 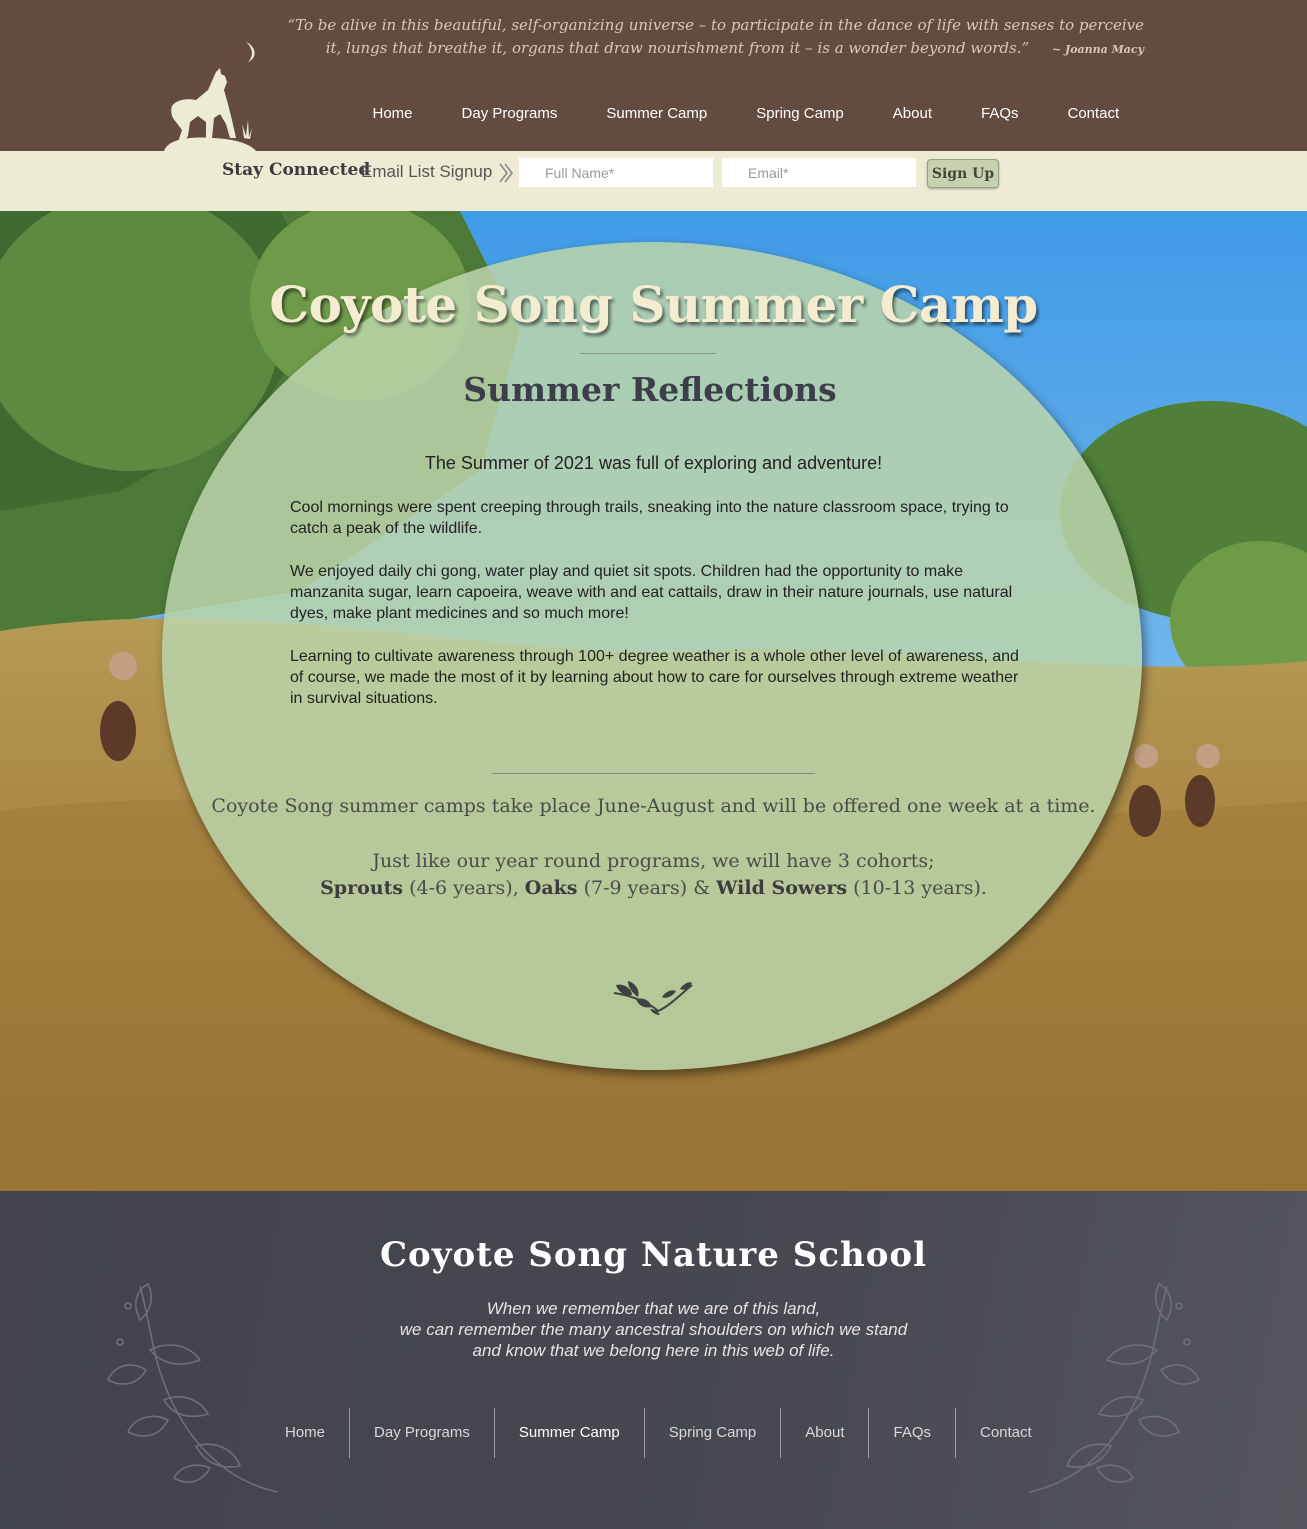 What do you see at coordinates (657, 114) in the screenshot?
I see `nav-summer-camp: Summer Camp` at bounding box center [657, 114].